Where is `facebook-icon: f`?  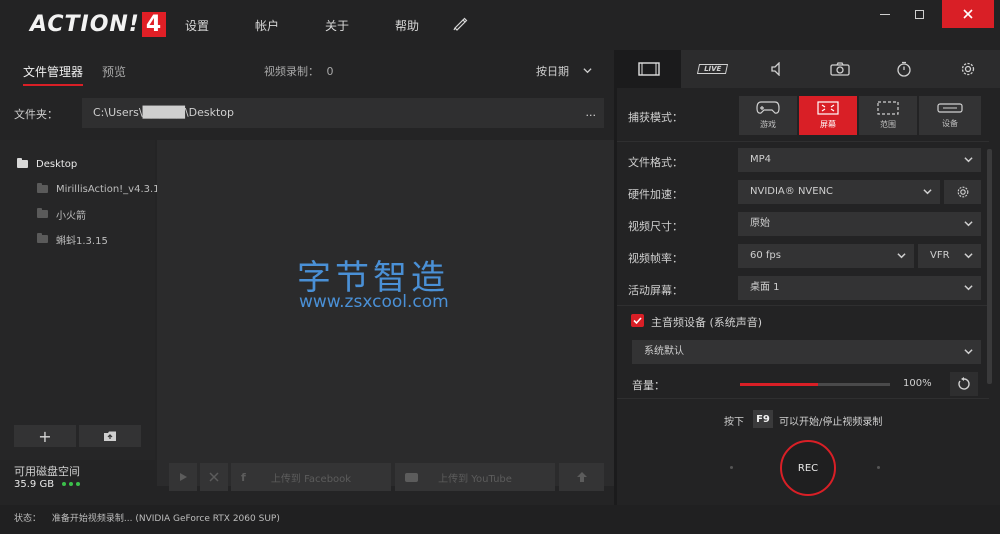 facebook-icon: f is located at coordinates (243, 477).